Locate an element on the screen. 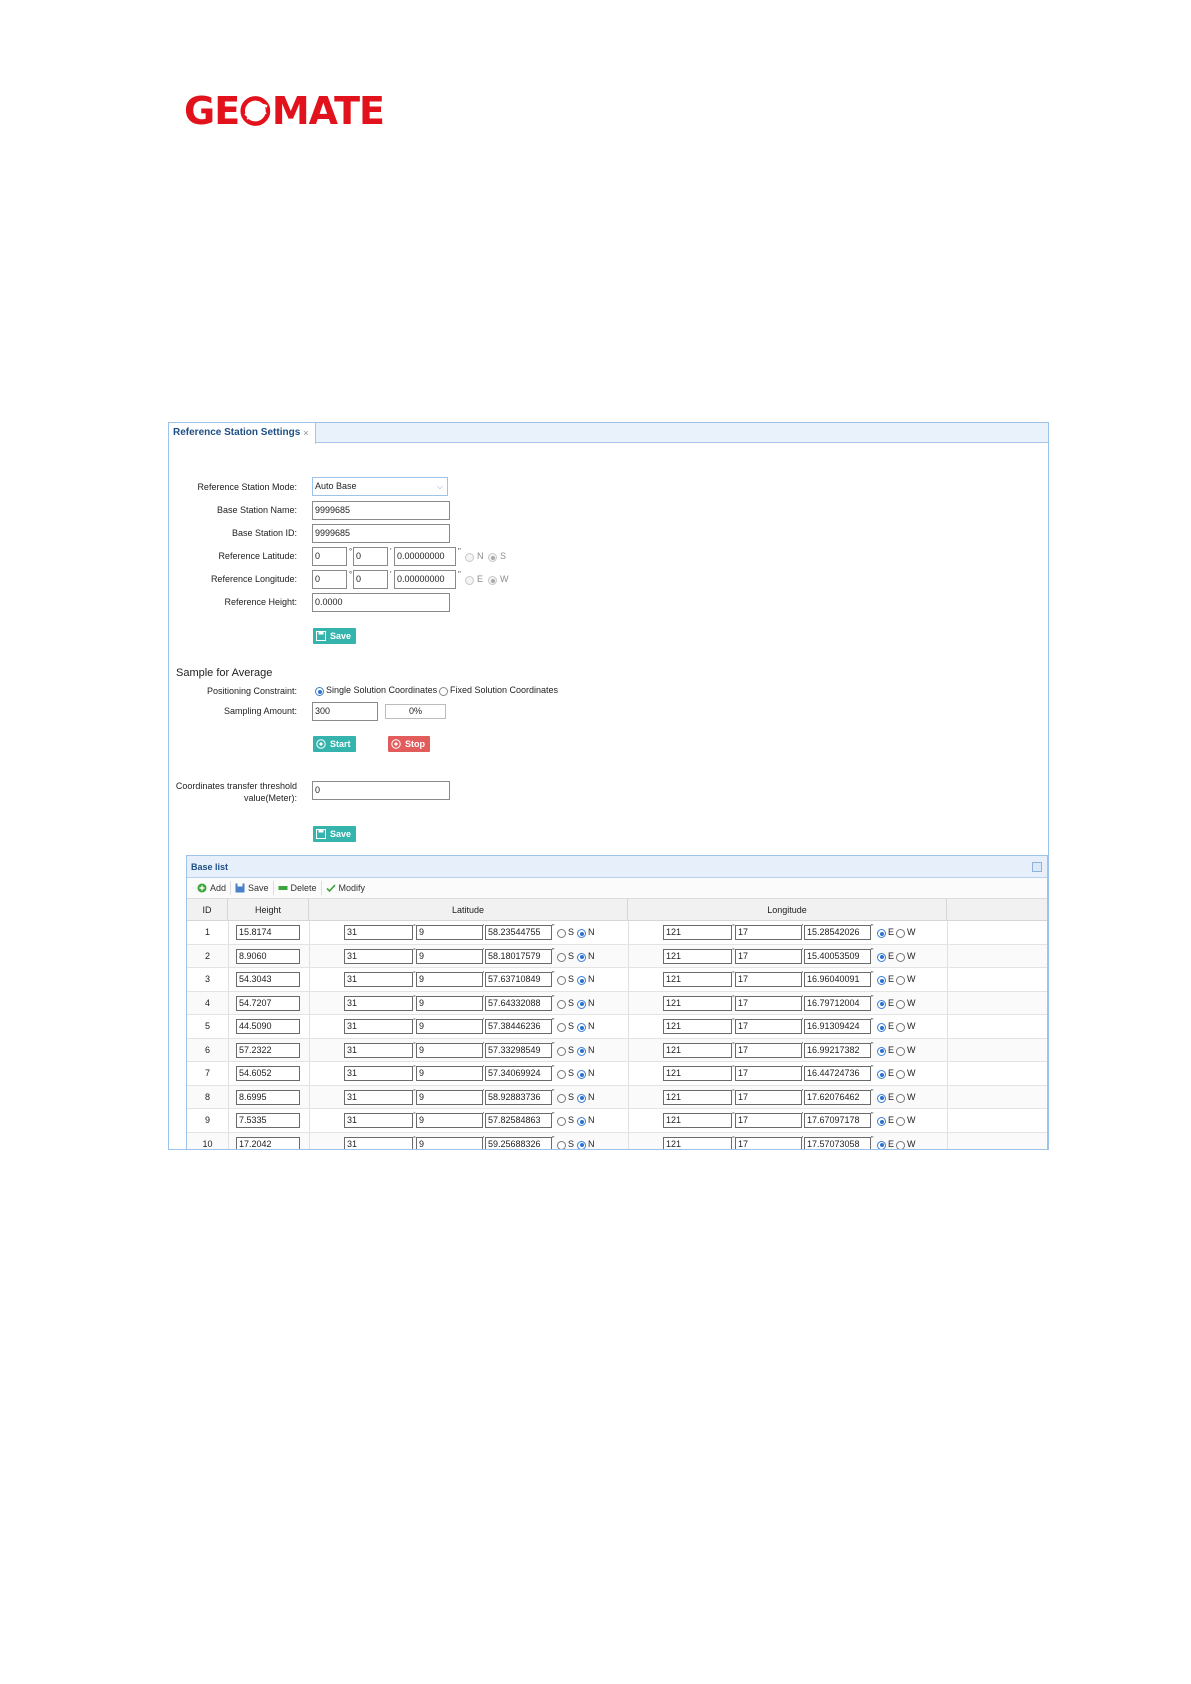 The width and height of the screenshot is (1191, 1684). row-lon-second-input: 16.99217382 is located at coordinates (837, 1050).